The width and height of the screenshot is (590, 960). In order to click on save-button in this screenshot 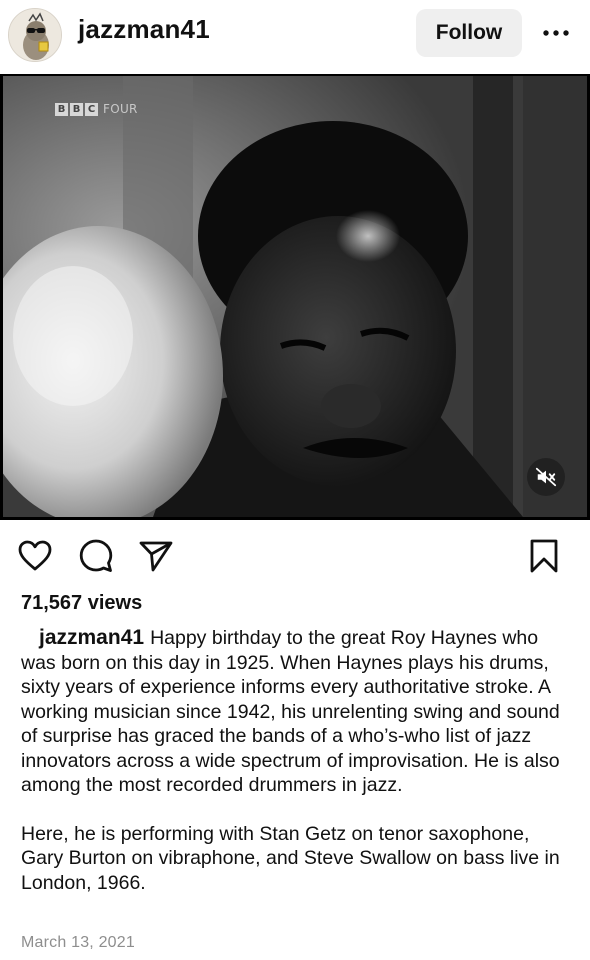, I will do `click(544, 556)`.